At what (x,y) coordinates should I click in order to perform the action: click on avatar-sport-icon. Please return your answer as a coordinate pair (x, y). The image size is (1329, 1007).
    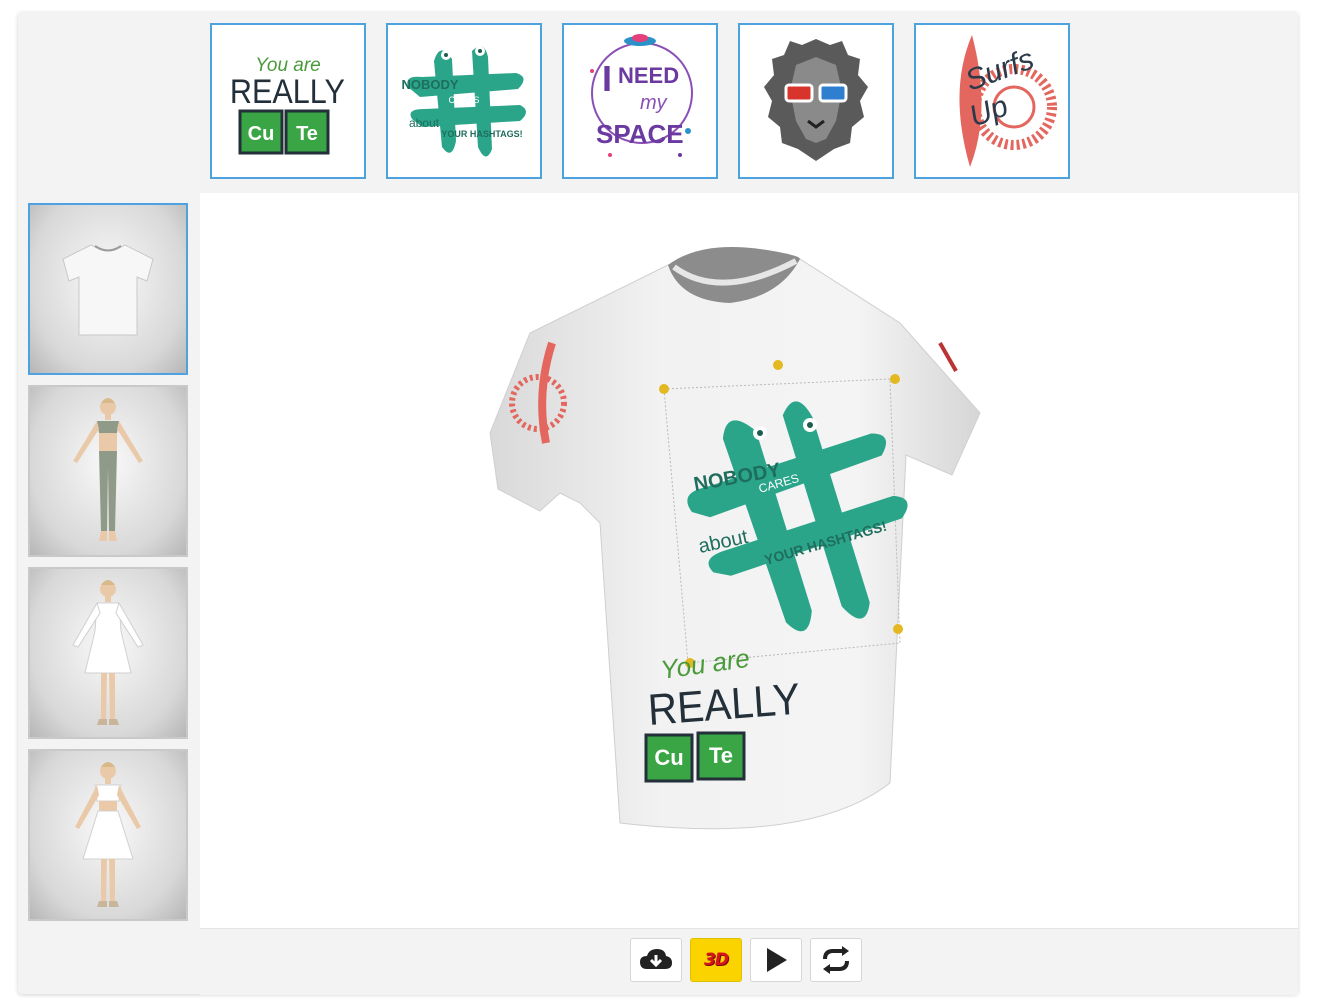
    Looking at the image, I should click on (108, 469).